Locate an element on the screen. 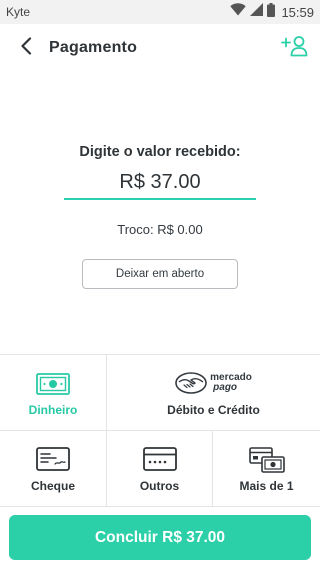  signal-icon is located at coordinates (257, 12).